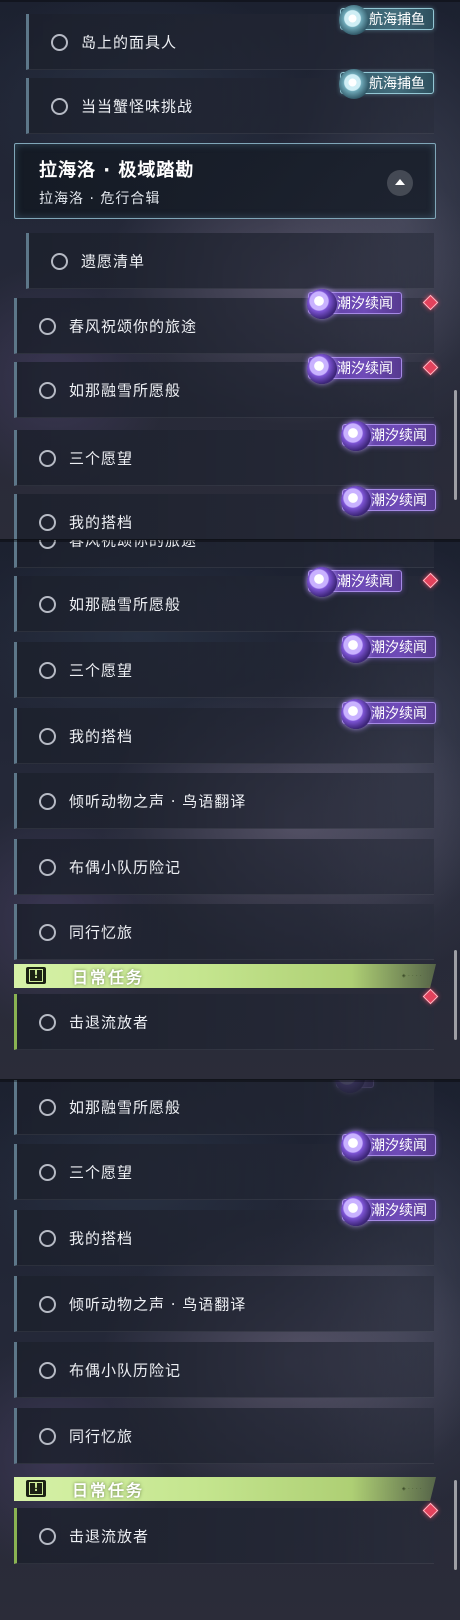 This screenshot has width=460, height=1620. What do you see at coordinates (225, 181) in the screenshot?
I see `region-group-header: 拉海洛 · 极域踏勘 拉海洛 · 危行合辑` at bounding box center [225, 181].